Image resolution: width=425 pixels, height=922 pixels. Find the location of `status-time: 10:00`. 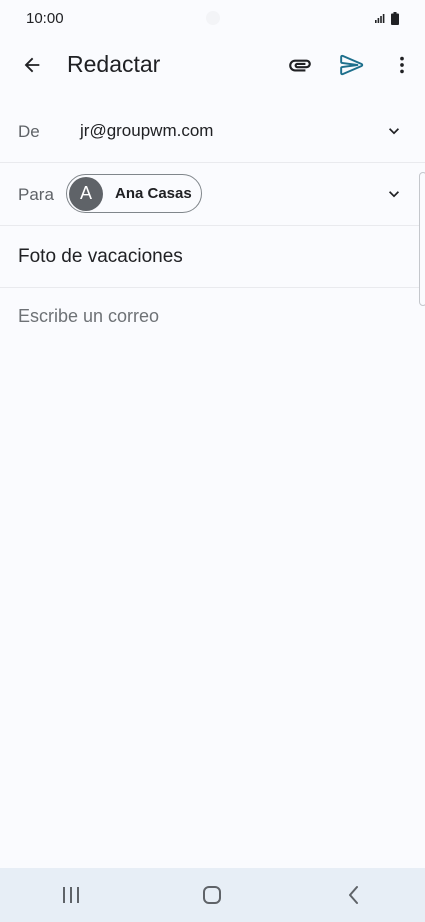

status-time: 10:00 is located at coordinates (45, 18).